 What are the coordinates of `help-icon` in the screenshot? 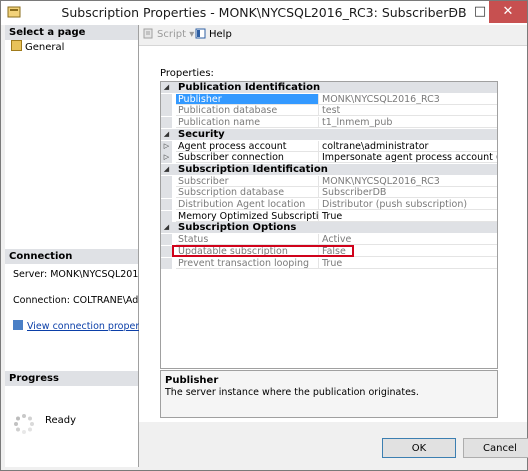 It's located at (200, 33).